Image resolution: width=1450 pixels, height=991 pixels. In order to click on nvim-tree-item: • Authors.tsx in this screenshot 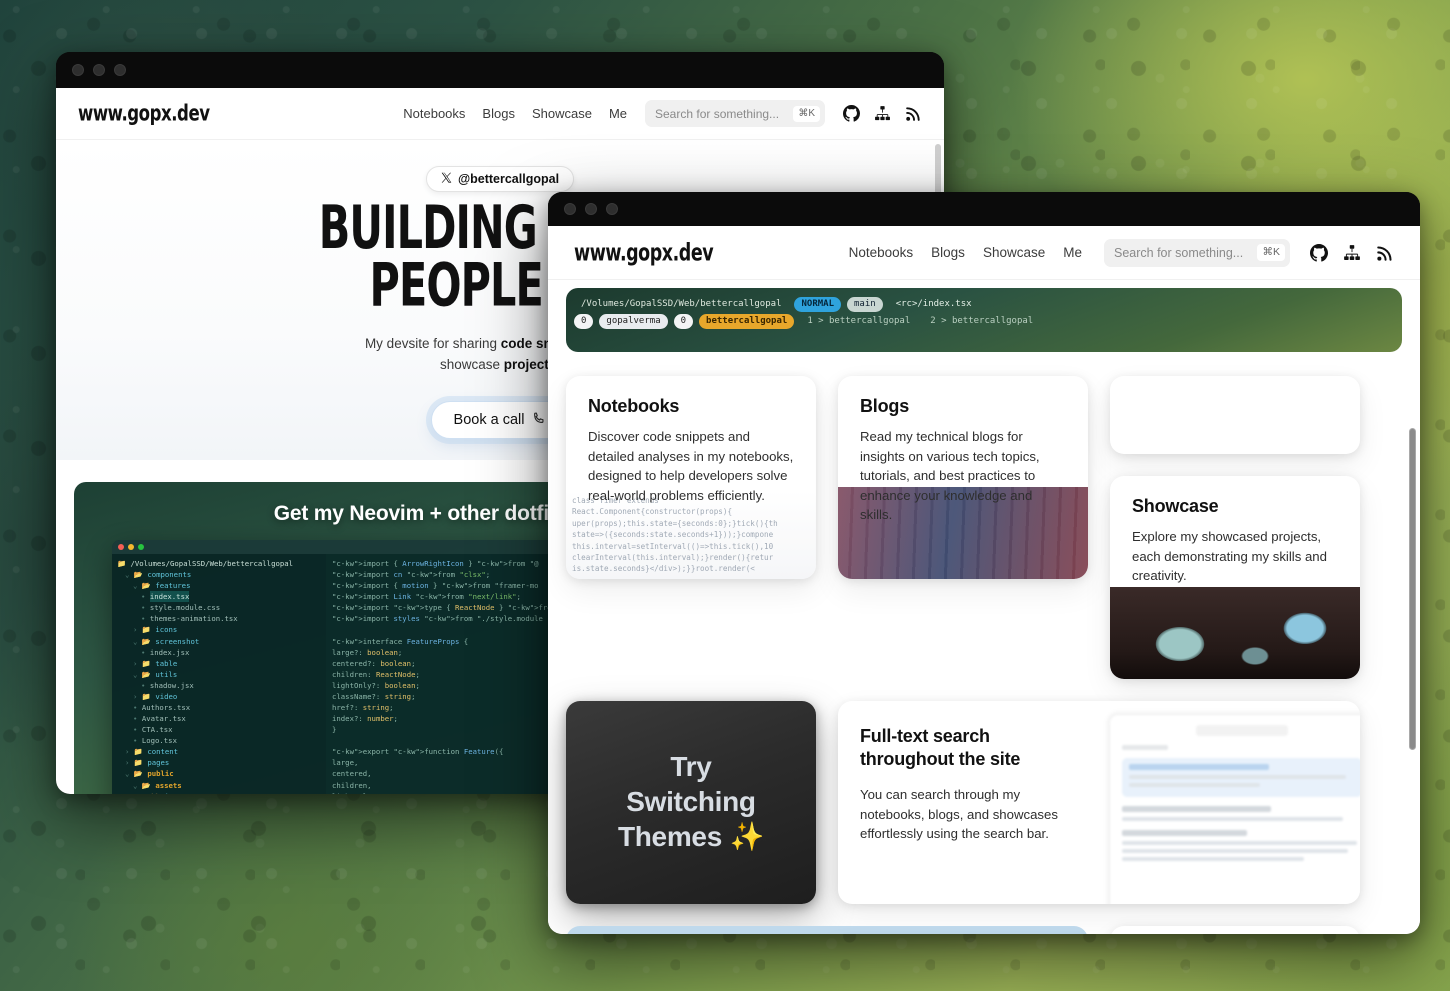, I will do `click(219, 707)`.